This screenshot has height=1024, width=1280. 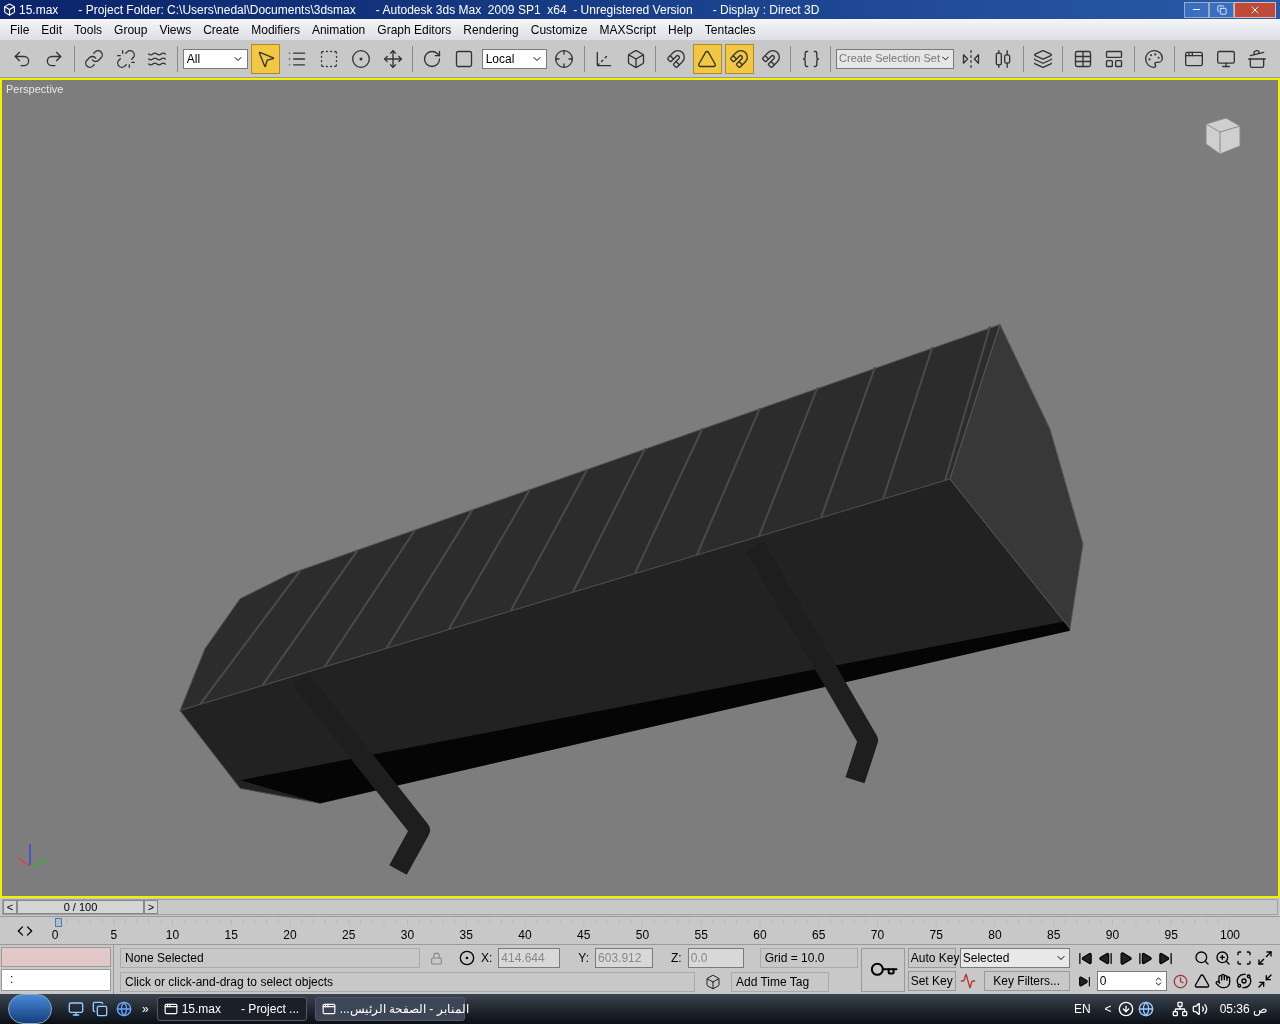 I want to click on frame-value: 0, so click(x=1103, y=981).